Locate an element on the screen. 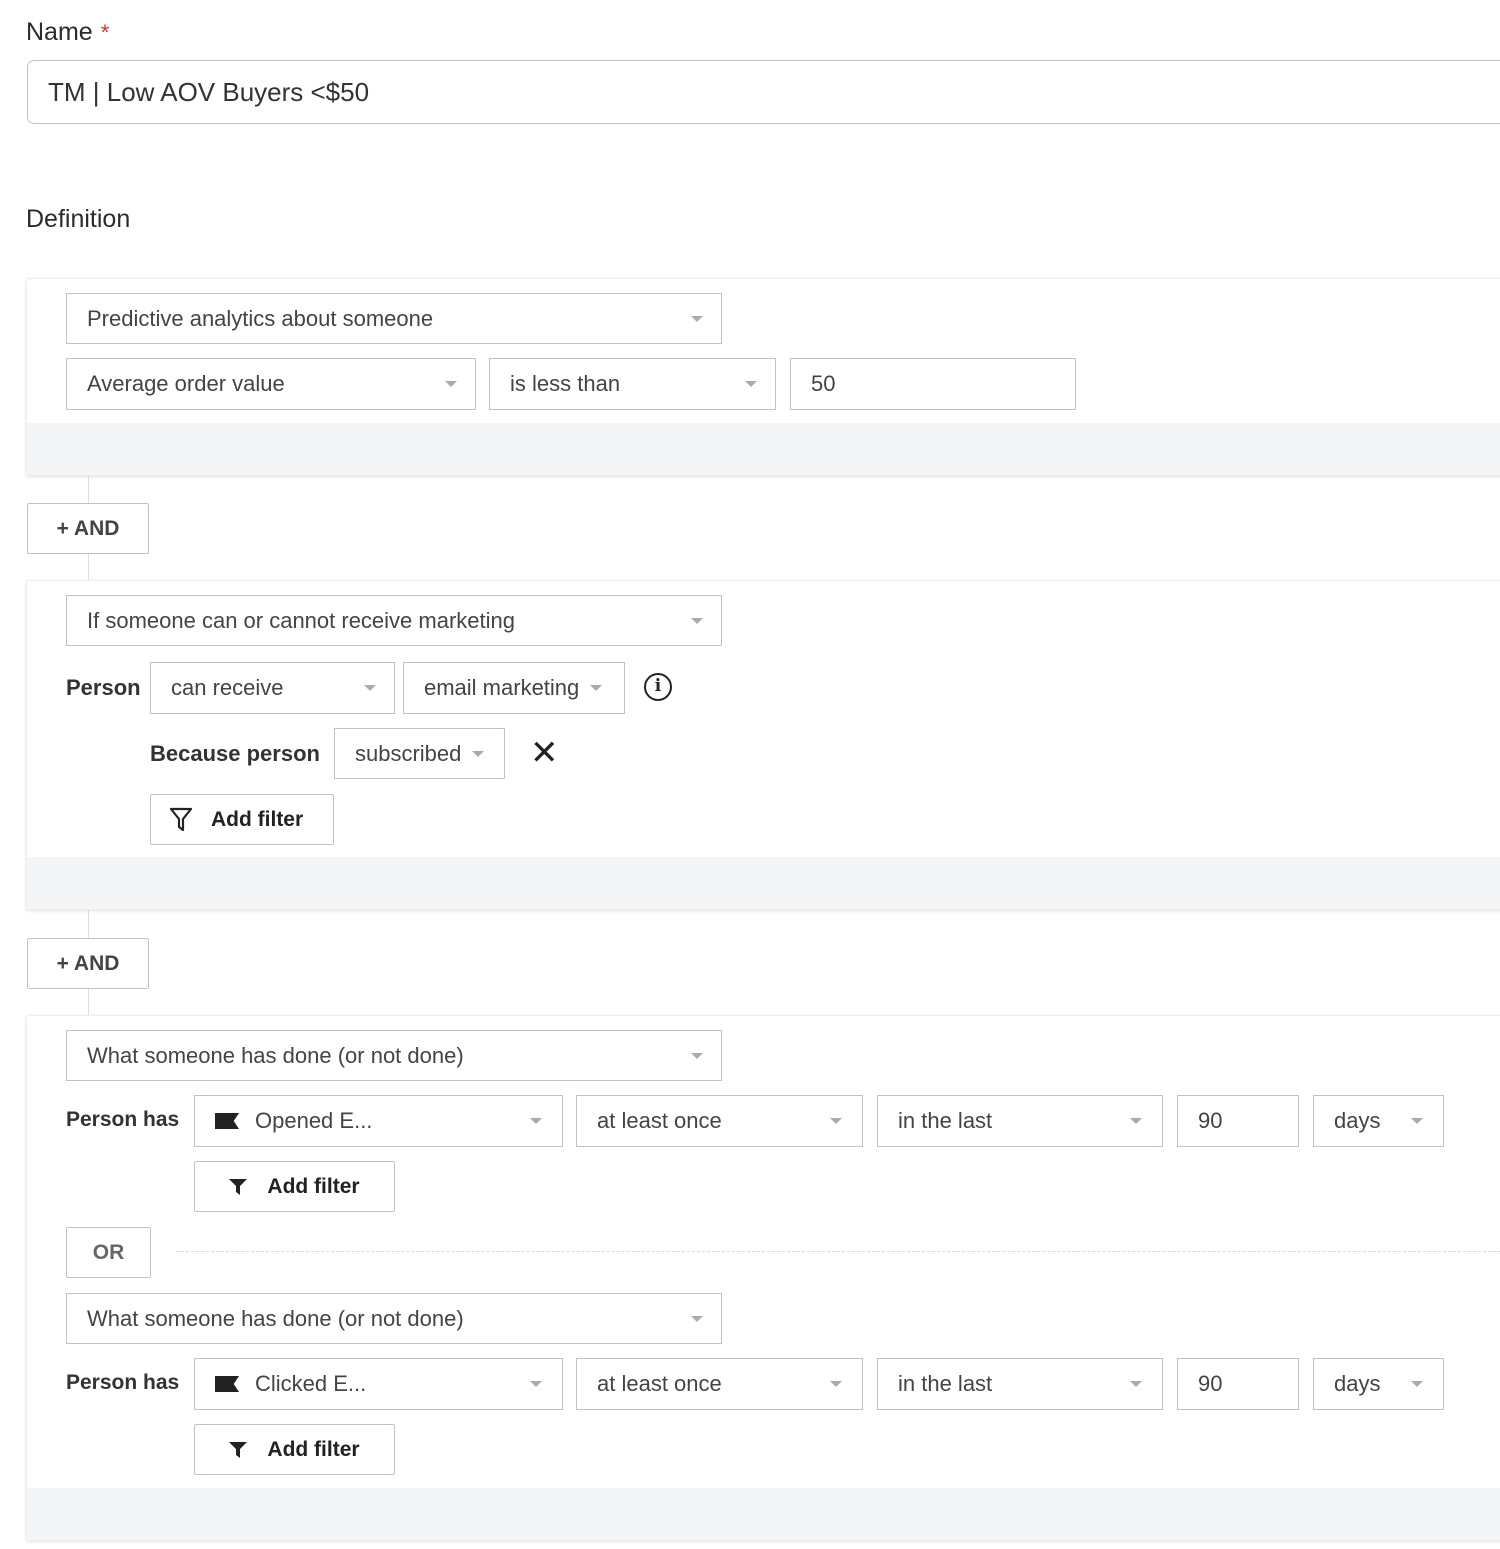 This screenshot has width=1500, height=1549. select-value: Average order value is located at coordinates (186, 383).